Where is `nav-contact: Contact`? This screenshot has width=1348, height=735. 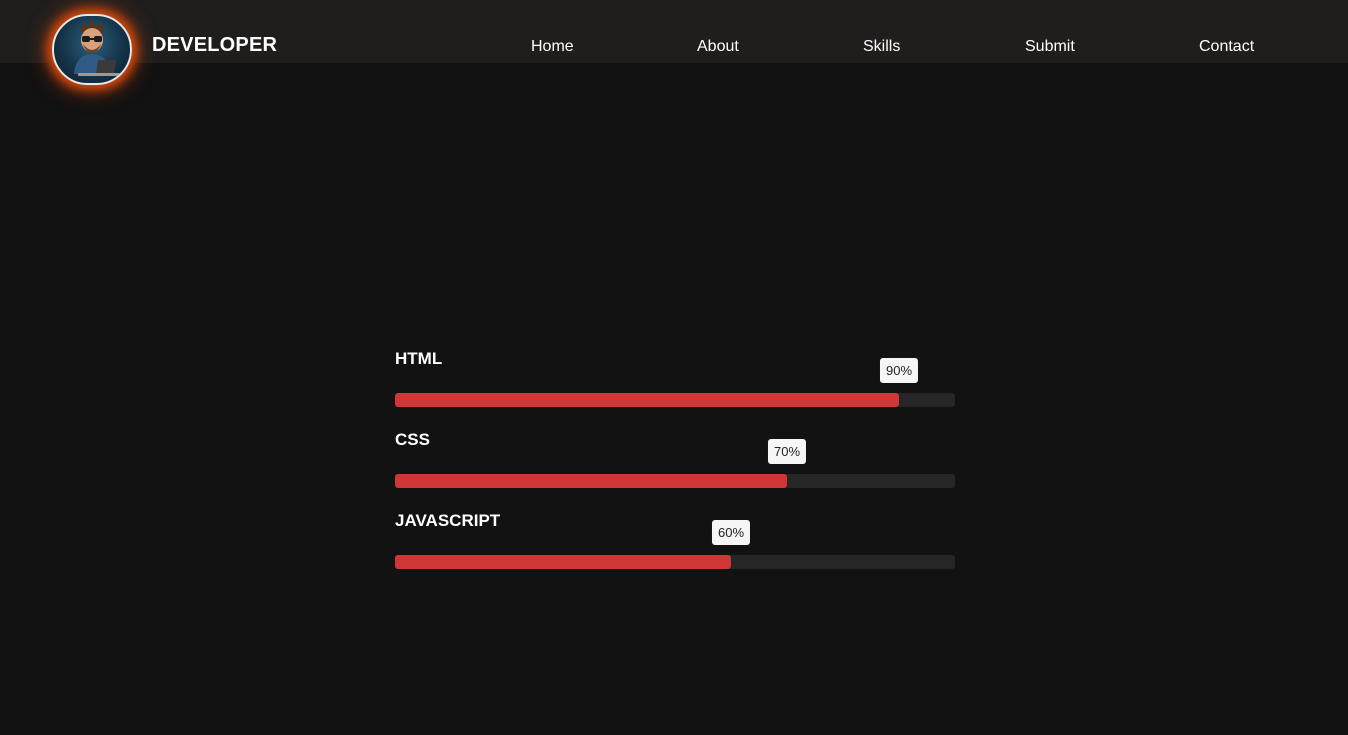
nav-contact: Contact is located at coordinates (1226, 47).